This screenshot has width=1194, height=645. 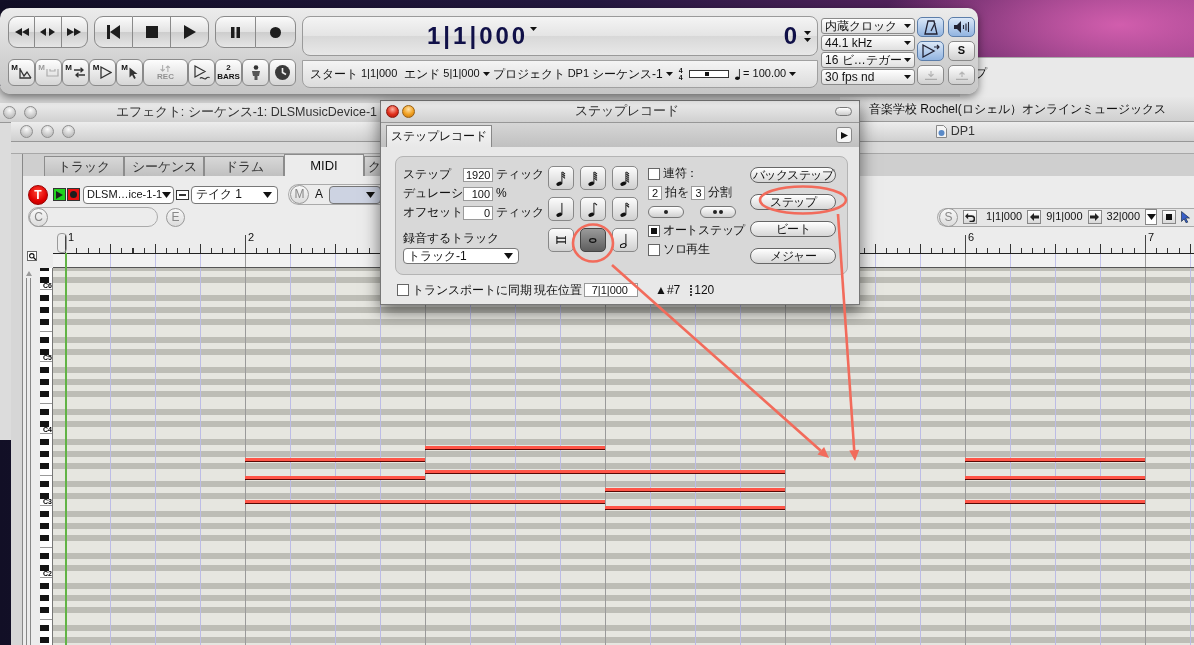 I want to click on speaker-button, so click(x=961, y=27).